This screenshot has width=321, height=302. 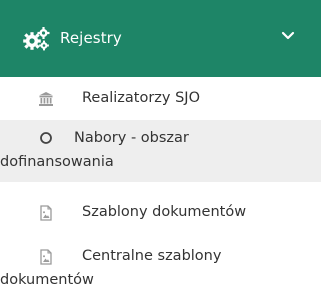 I want to click on menu-item-realizatorzy-sjo: Realizatorzy SJO, so click(x=160, y=98).